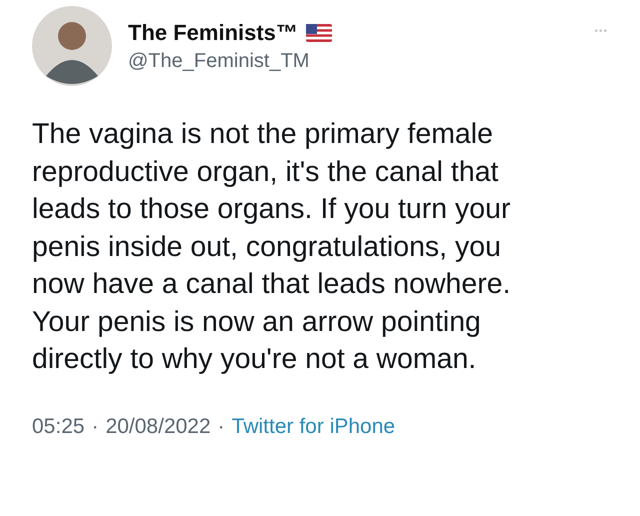 The width and height of the screenshot is (640, 516). Describe the element at coordinates (72, 46) in the screenshot. I see `avatar-icon` at that location.